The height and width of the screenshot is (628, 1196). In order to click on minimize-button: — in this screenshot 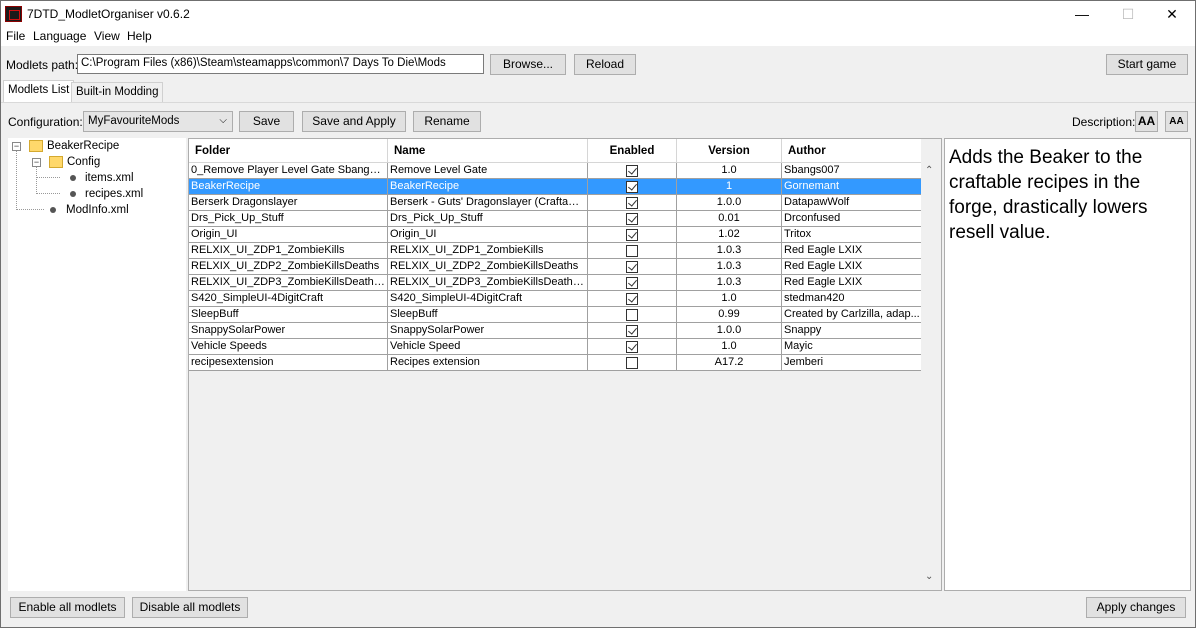, I will do `click(1082, 14)`.